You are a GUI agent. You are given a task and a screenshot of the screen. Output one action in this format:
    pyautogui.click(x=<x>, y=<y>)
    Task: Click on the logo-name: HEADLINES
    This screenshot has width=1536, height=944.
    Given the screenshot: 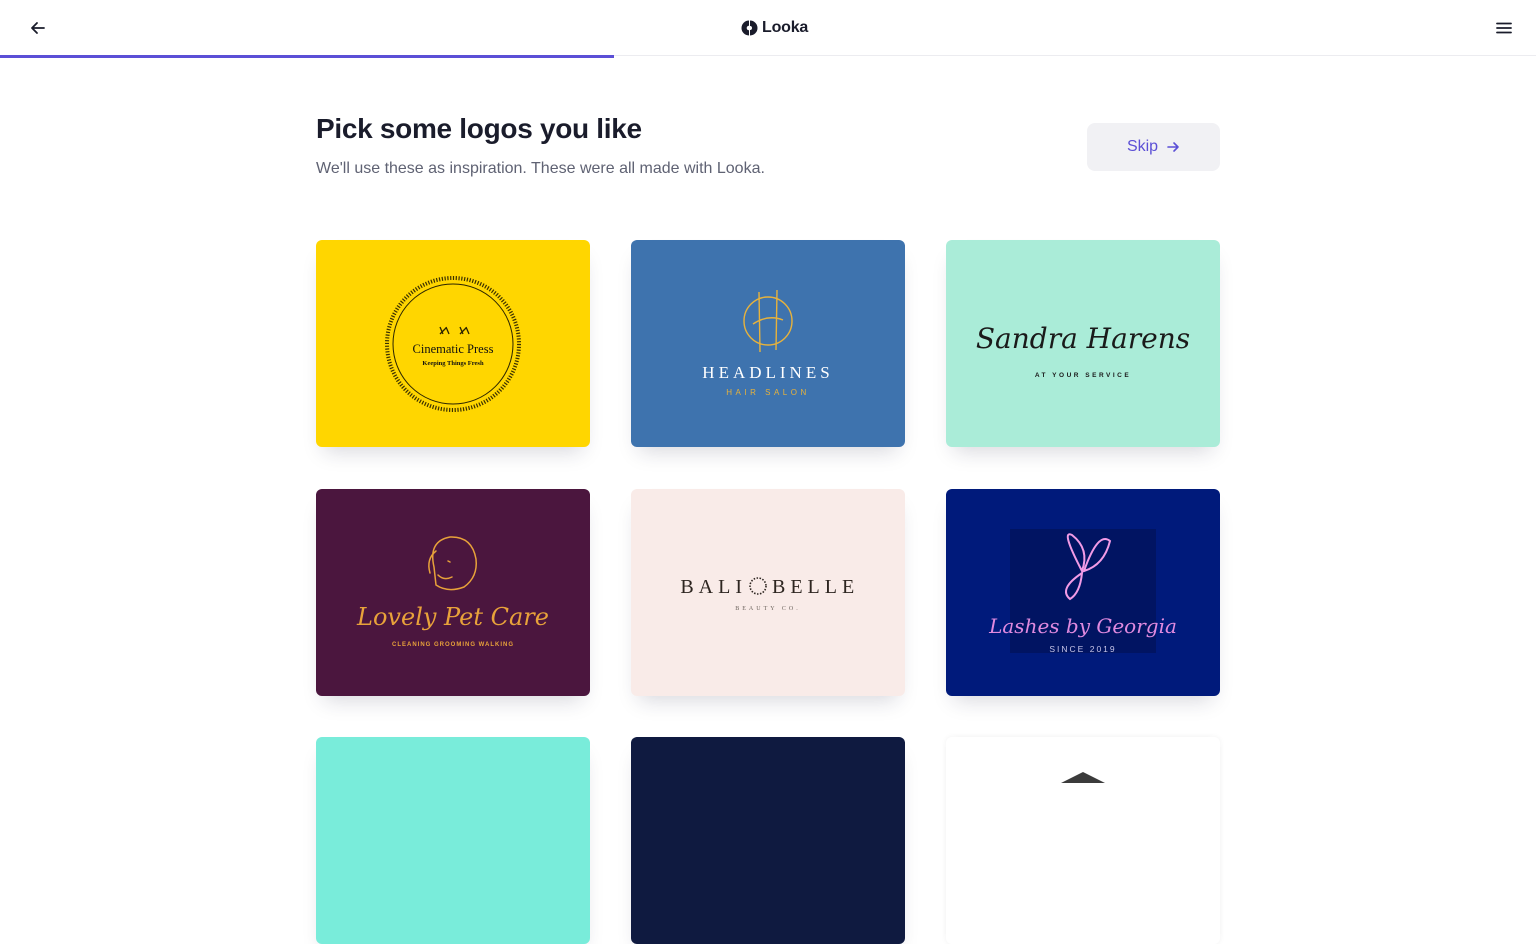 What is the action you would take?
    pyautogui.click(x=767, y=372)
    